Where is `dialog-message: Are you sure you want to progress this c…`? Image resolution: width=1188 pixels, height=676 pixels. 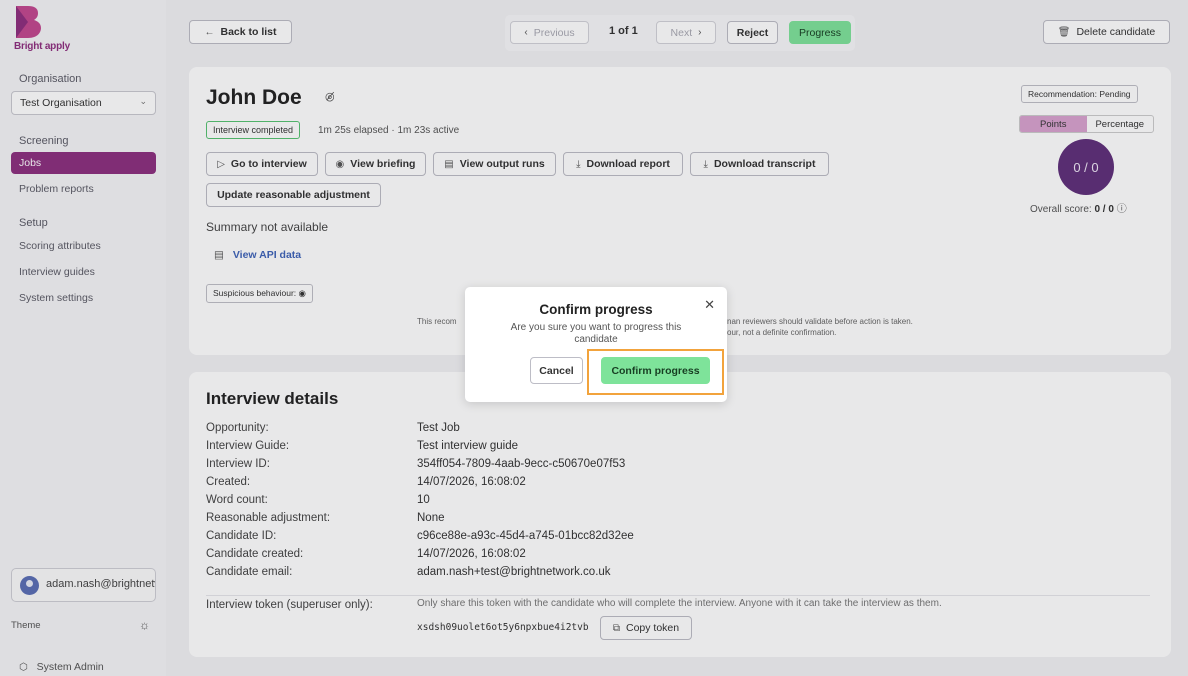
dialog-message: Are you sure you want to progress this c… is located at coordinates (596, 333).